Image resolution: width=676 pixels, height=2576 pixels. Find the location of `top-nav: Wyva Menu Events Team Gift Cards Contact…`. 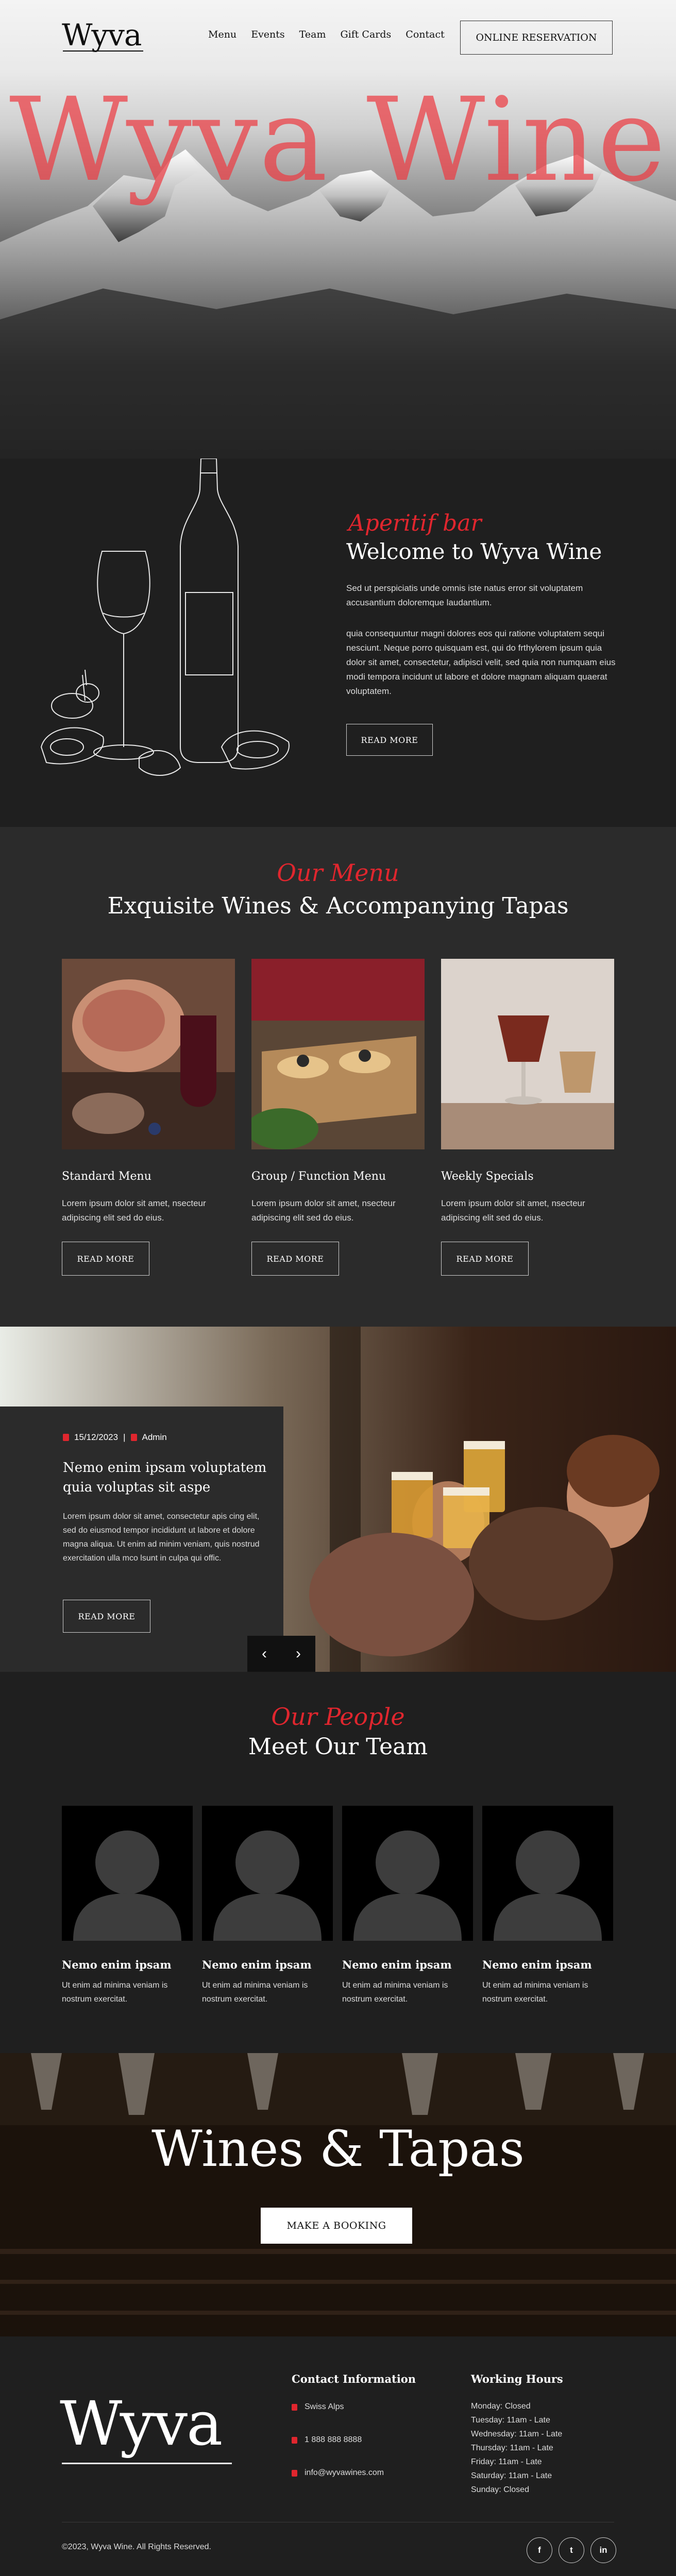

top-nav: Wyva Menu Events Team Gift Cards Contact… is located at coordinates (338, 36).